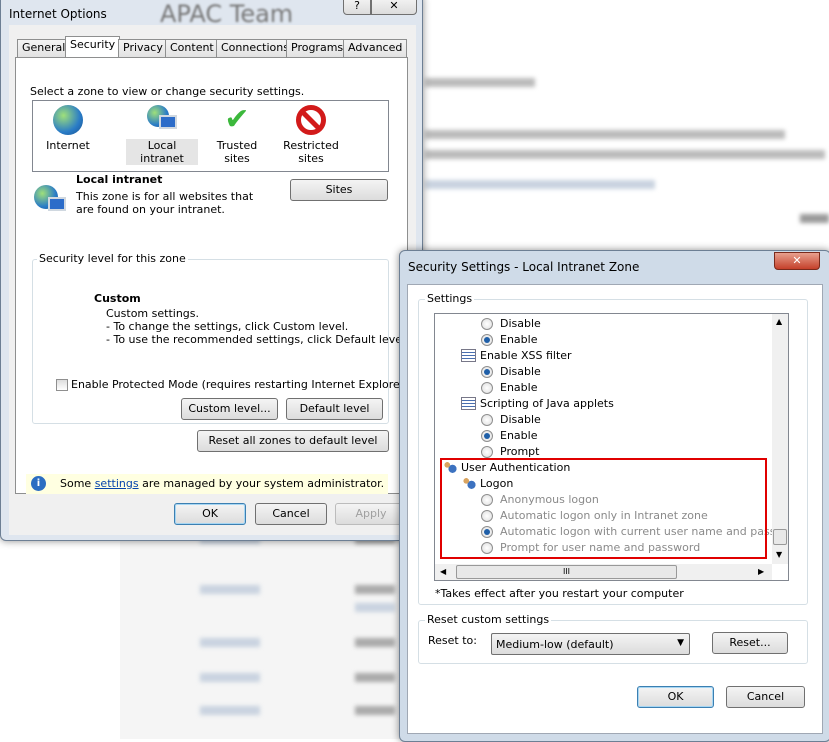 The height and width of the screenshot is (742, 829). I want to click on setting-label: Prompt, so click(520, 451).